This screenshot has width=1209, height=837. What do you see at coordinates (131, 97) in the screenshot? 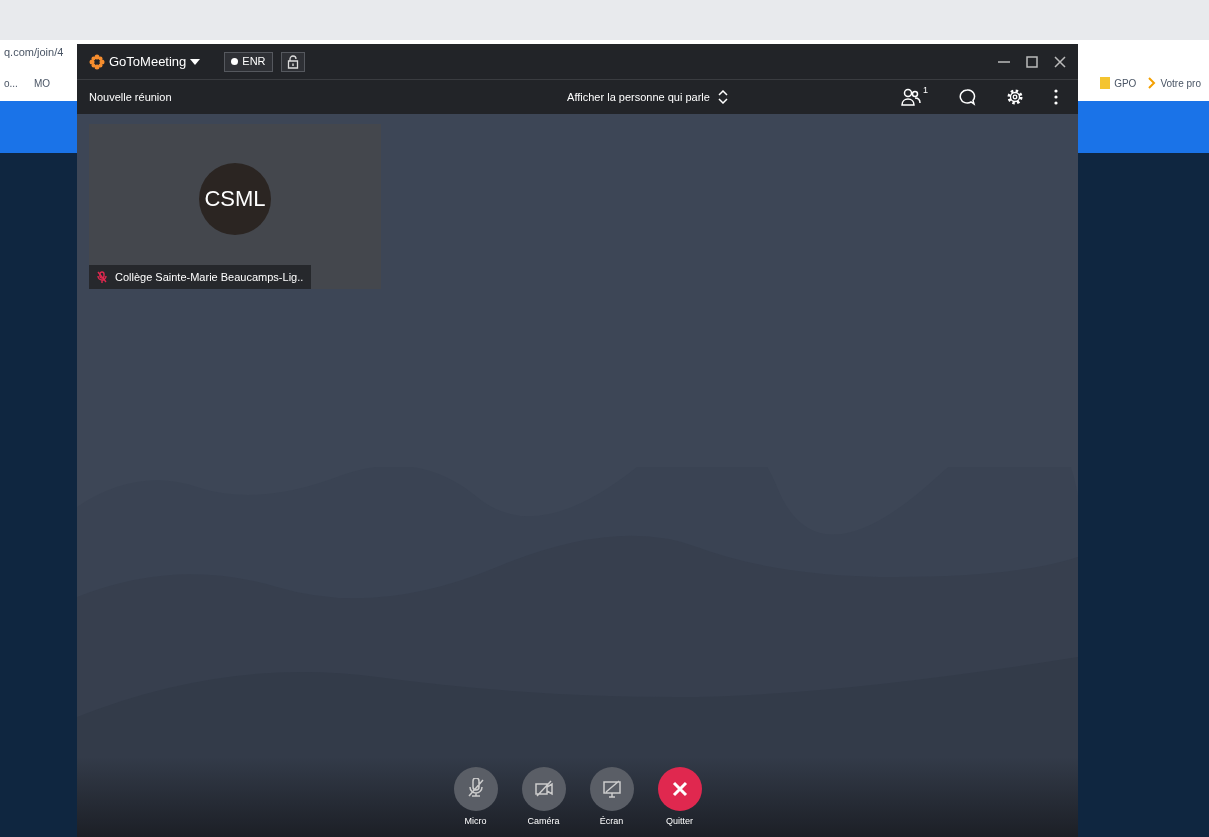
I see `meeting-name: Nouvelle réunion` at bounding box center [131, 97].